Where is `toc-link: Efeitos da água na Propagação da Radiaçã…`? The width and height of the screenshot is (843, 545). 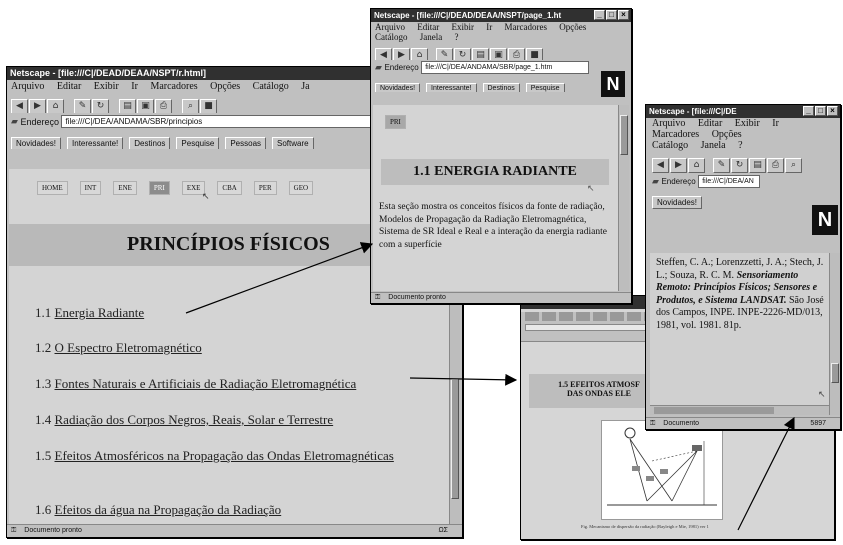 toc-link: Efeitos da água na Propagação da Radiaçã… is located at coordinates (168, 509).